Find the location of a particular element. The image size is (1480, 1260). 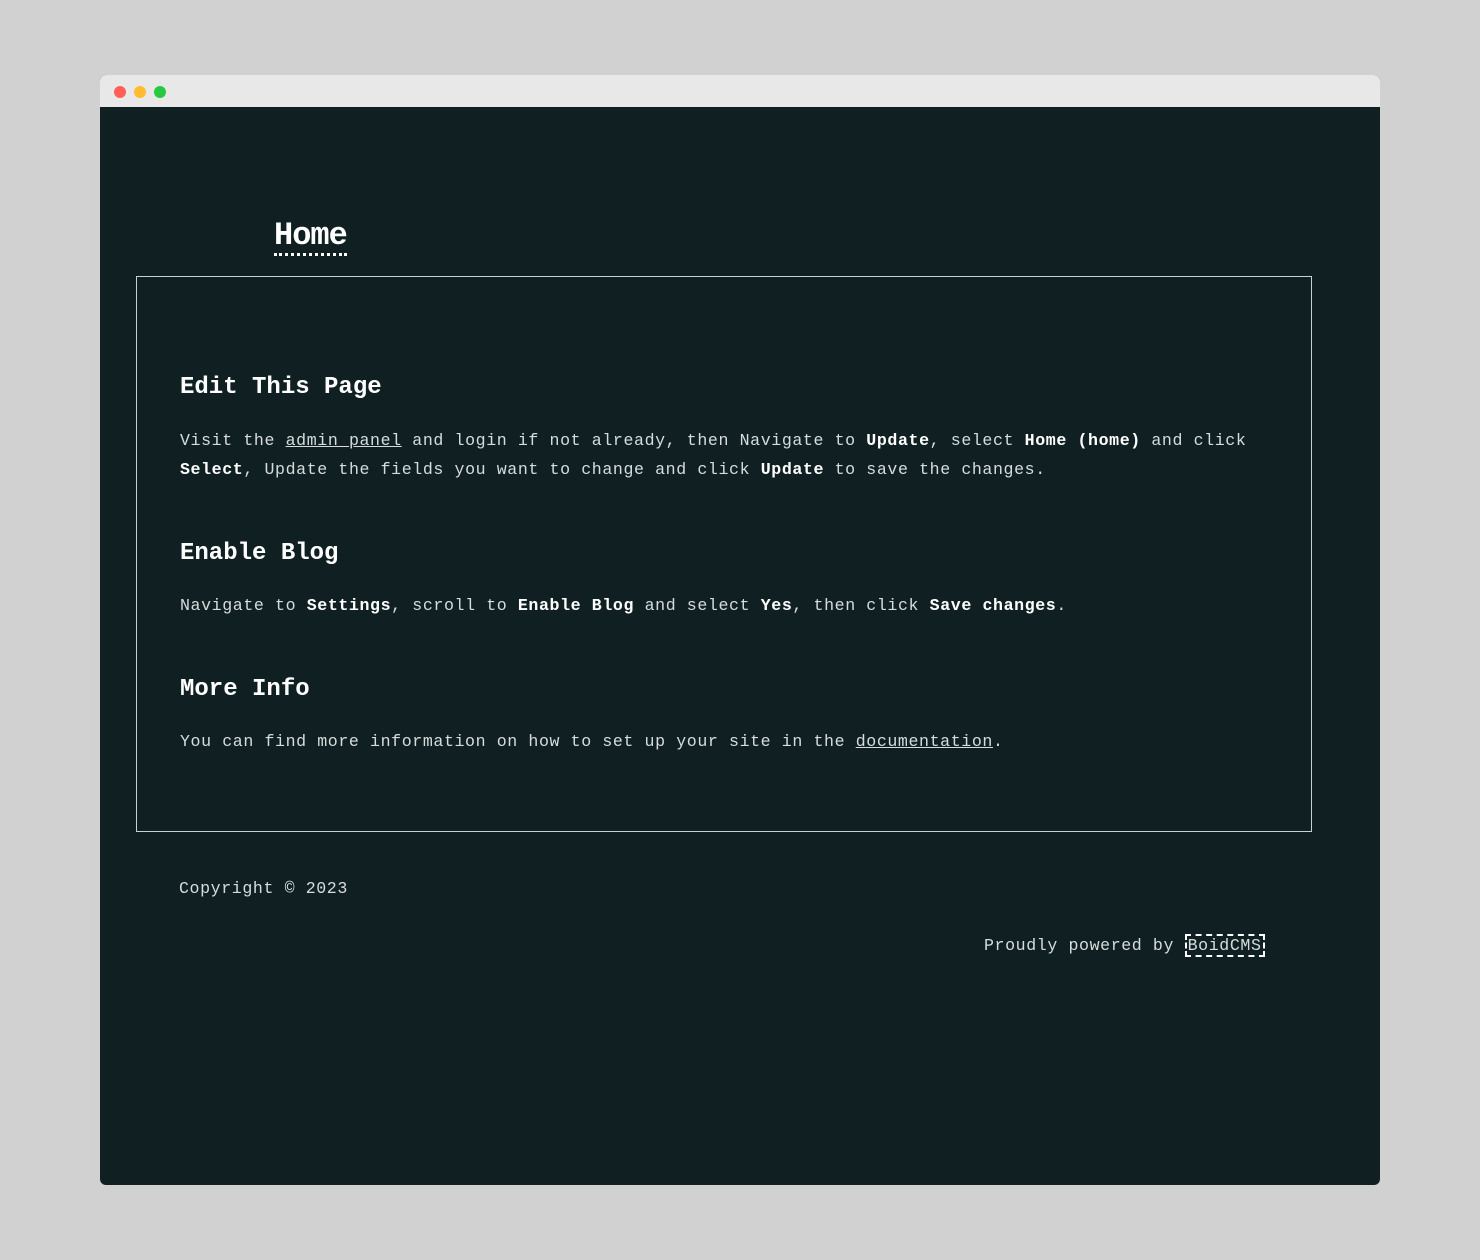

text: and click is located at coordinates (1193, 440).